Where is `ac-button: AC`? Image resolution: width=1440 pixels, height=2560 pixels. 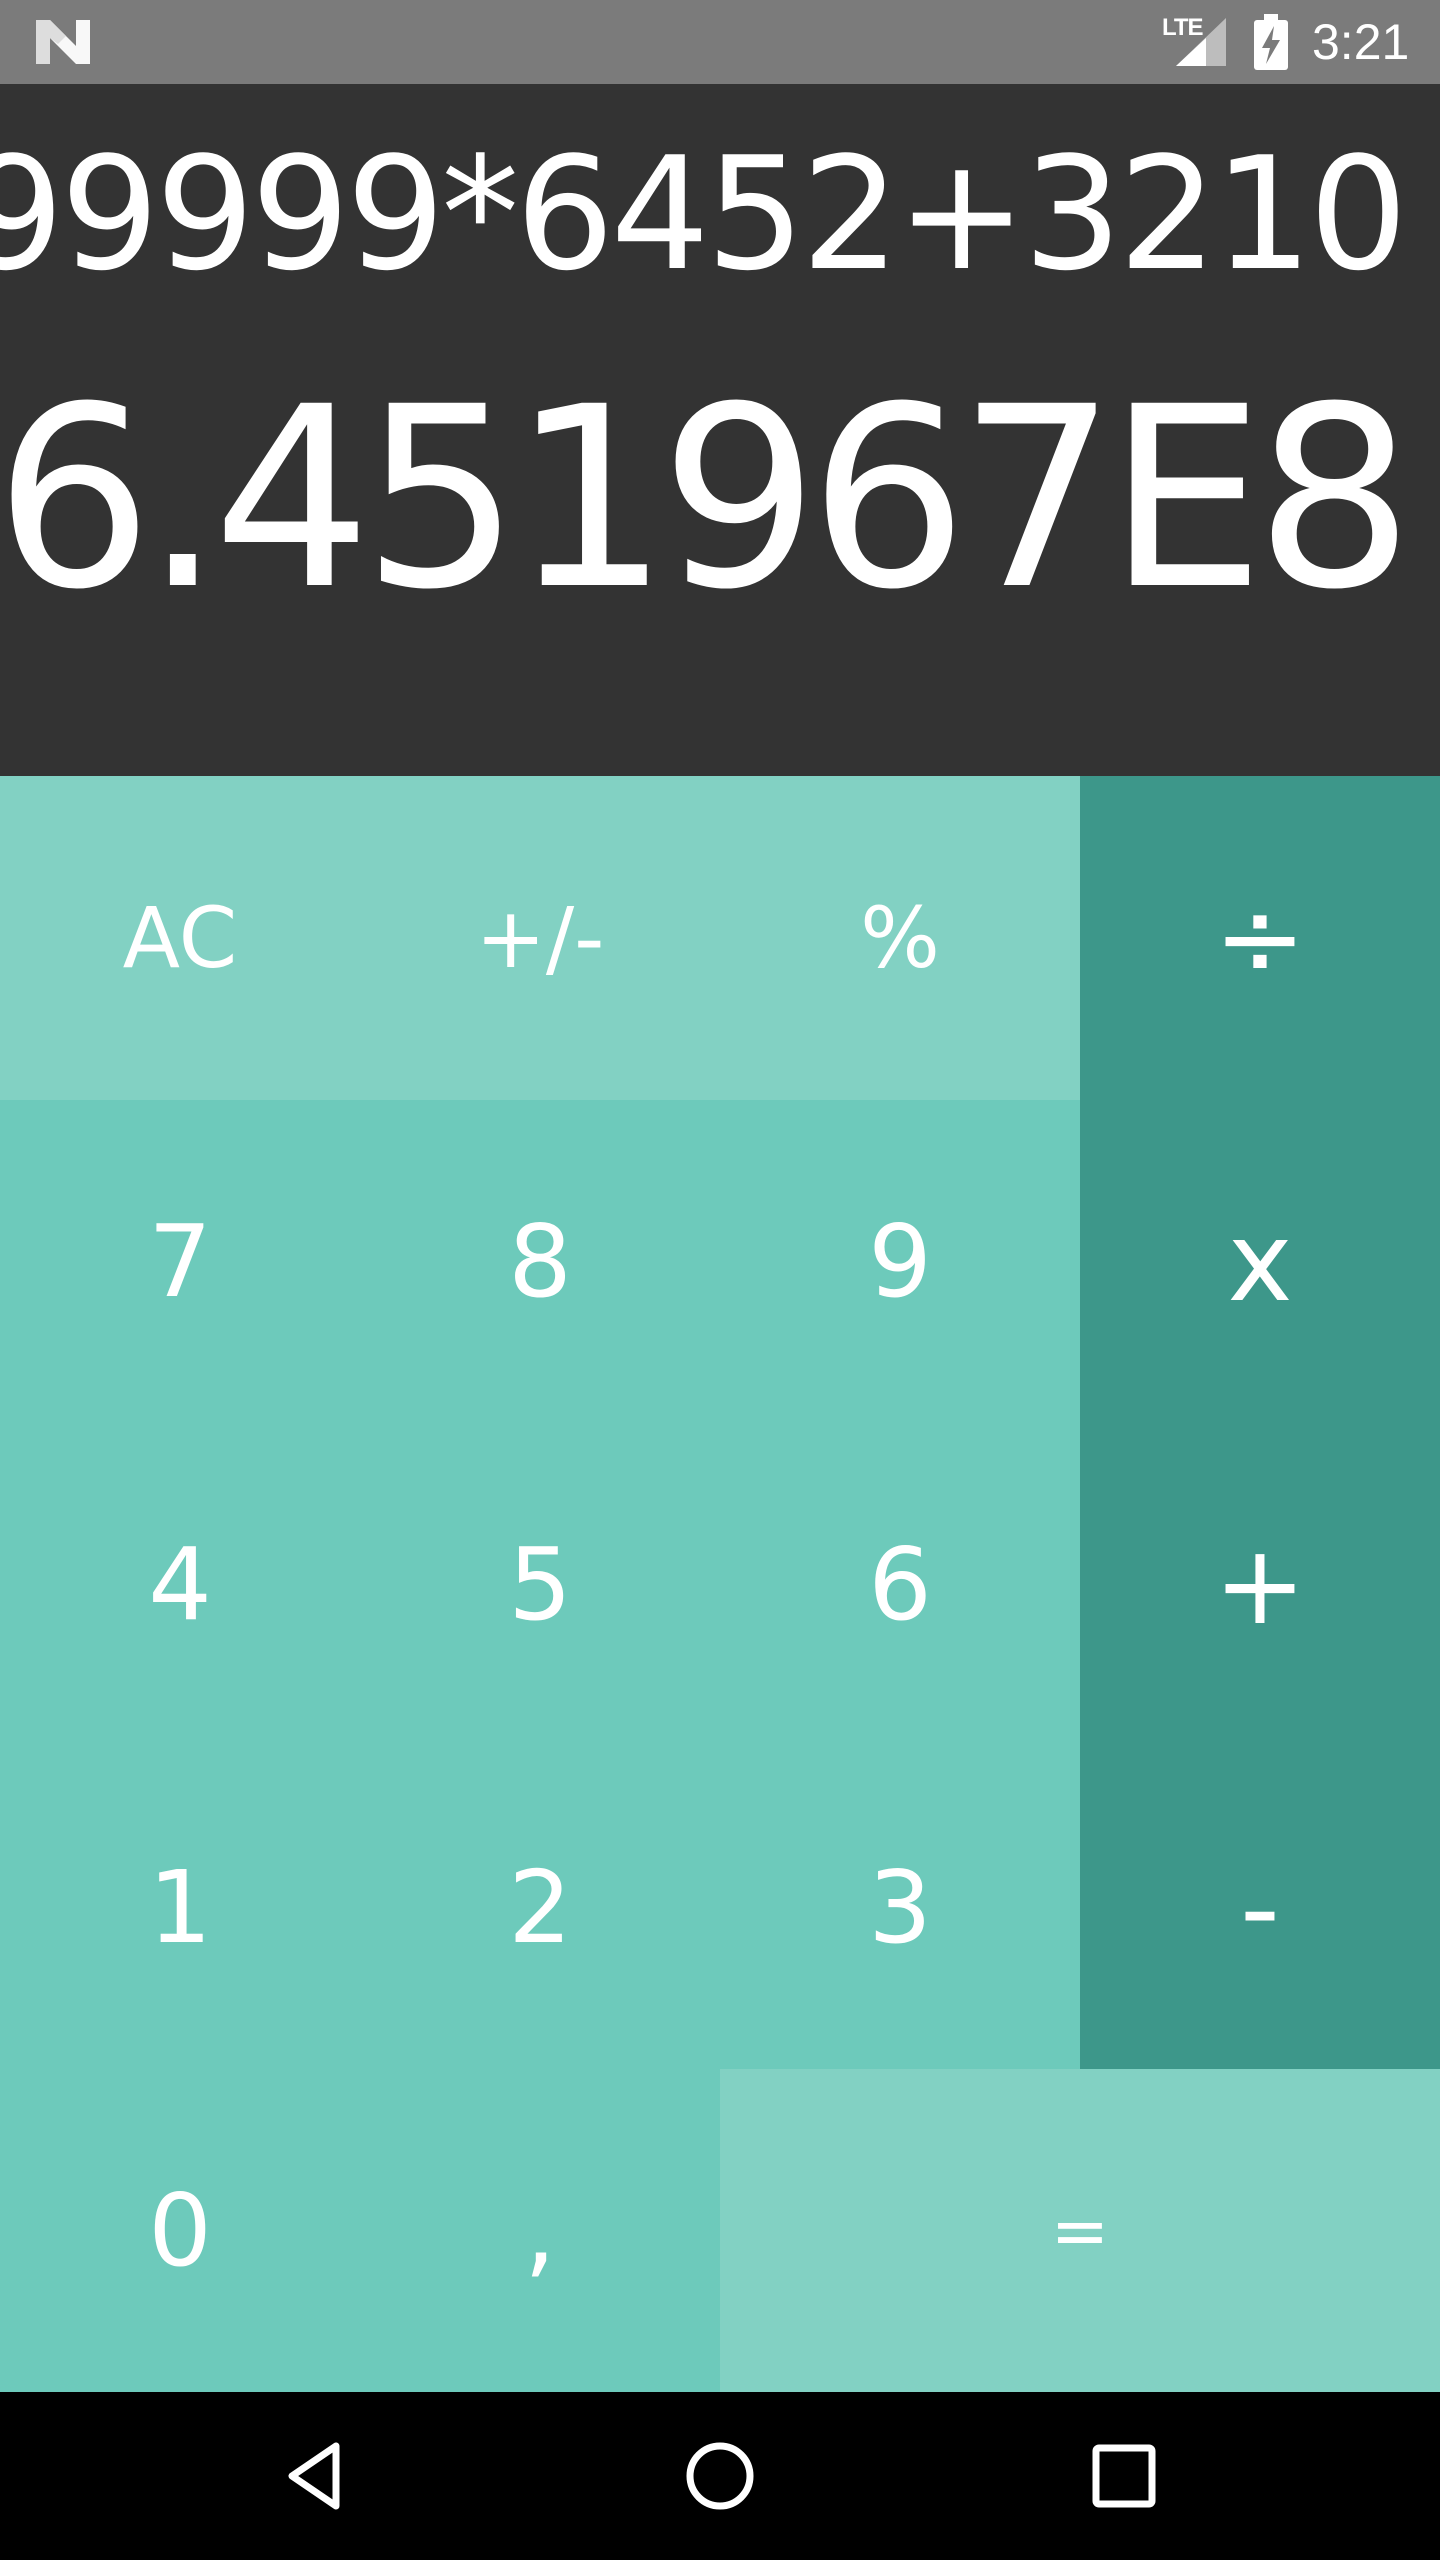 ac-button: AC is located at coordinates (180, 938).